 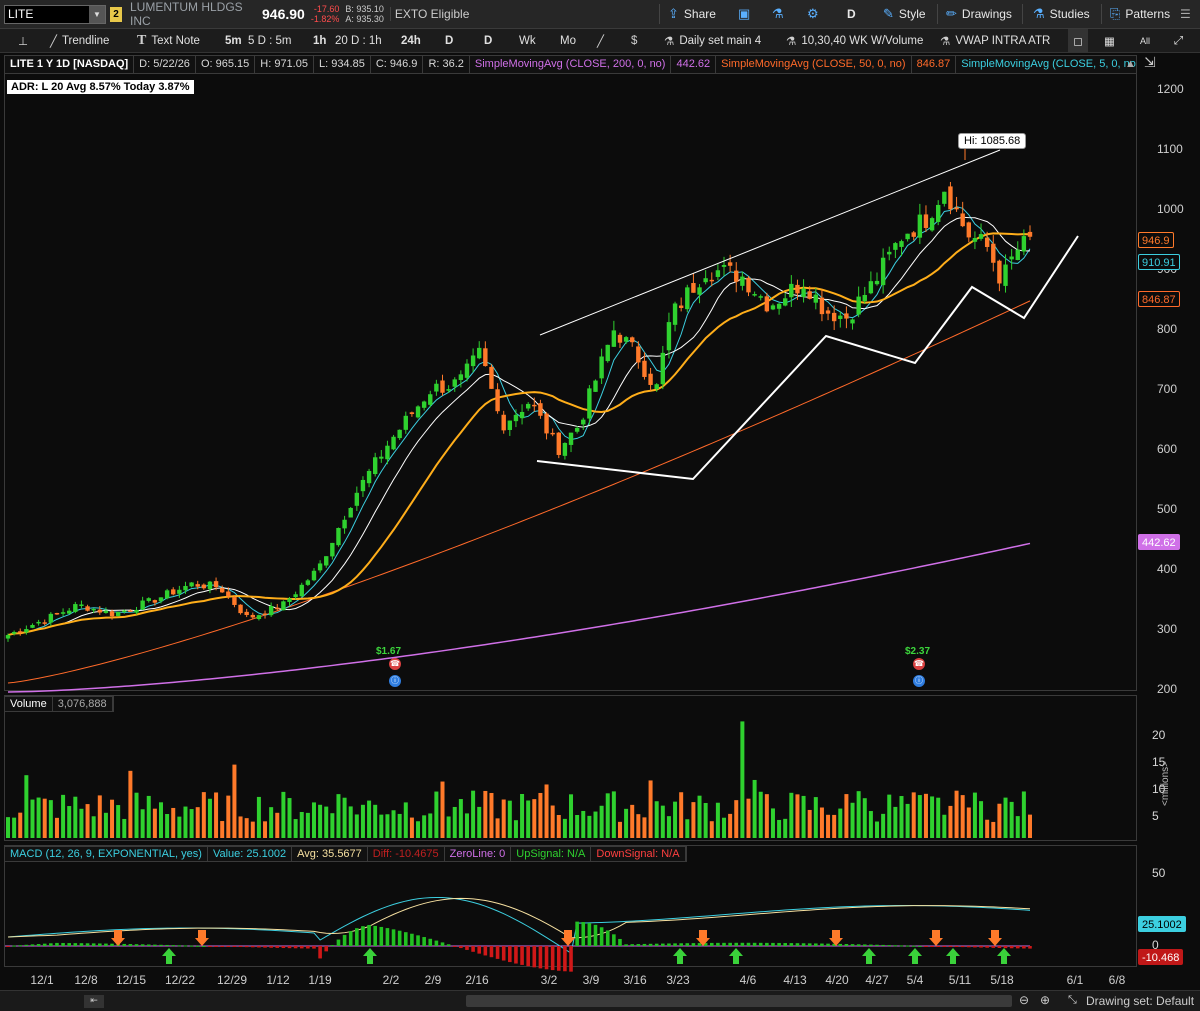 I want to click on sma50-legend: SimpleMovingAvg (CLOSE, 50, 0, no), so click(x=814, y=64).